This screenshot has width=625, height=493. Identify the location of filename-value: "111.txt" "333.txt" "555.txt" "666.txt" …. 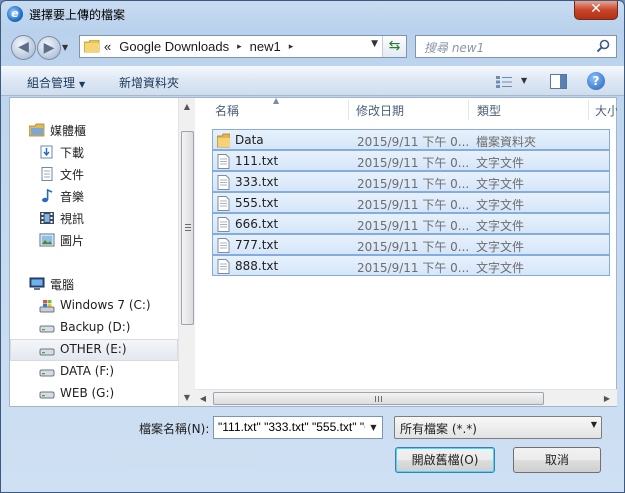
(300, 427).